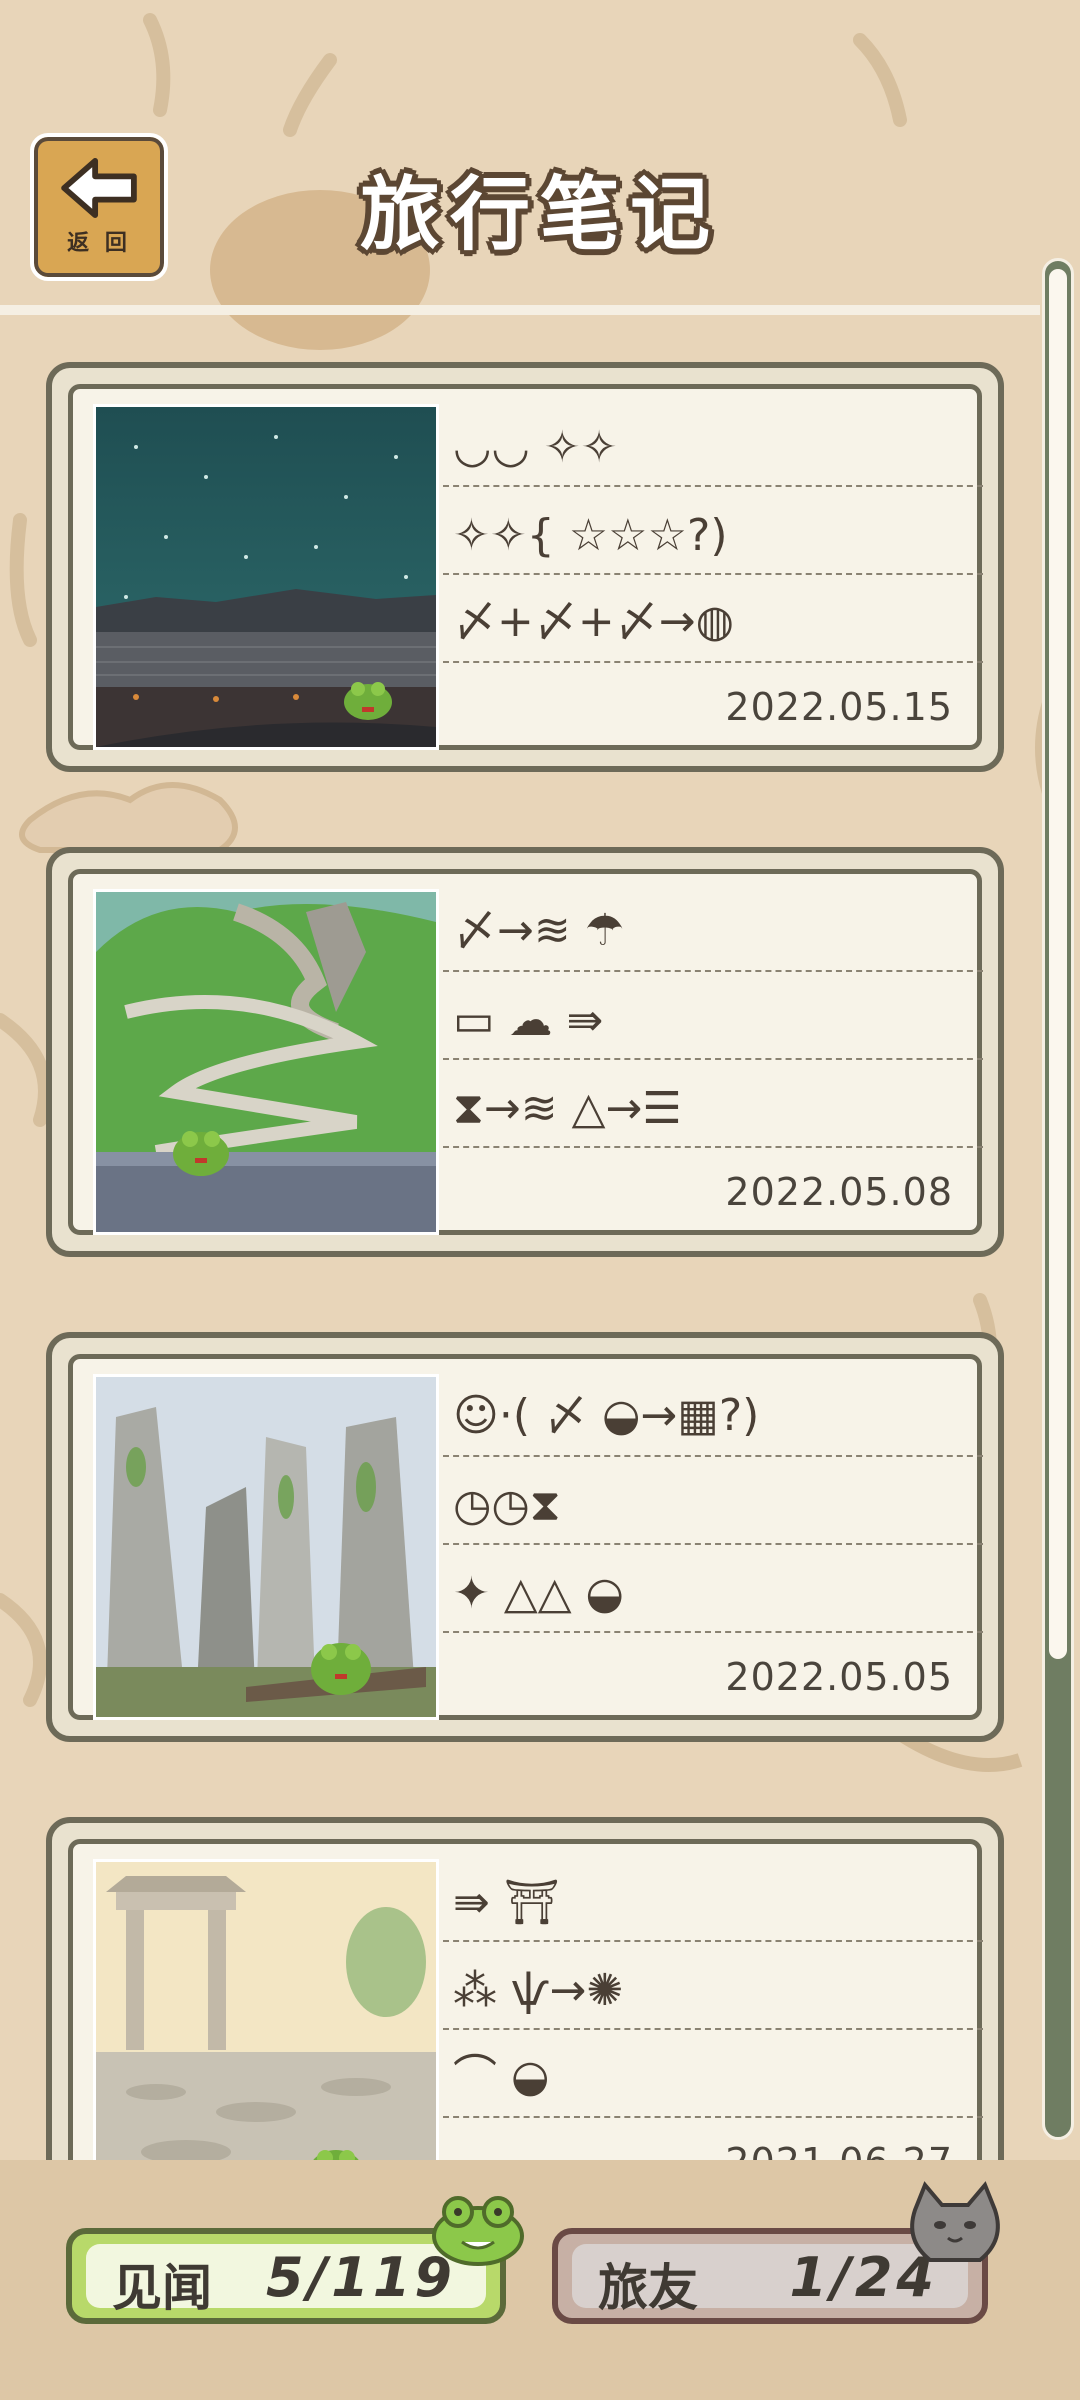 The height and width of the screenshot is (2400, 1080). Describe the element at coordinates (539, 930) in the screenshot. I see `note-line: 〆→≋ ☂` at that location.